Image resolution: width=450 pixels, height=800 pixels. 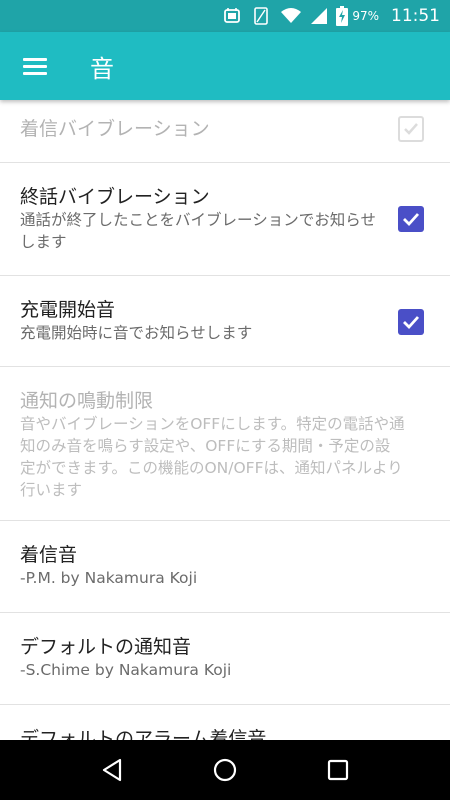 I want to click on signal-icon, so click(x=319, y=16).